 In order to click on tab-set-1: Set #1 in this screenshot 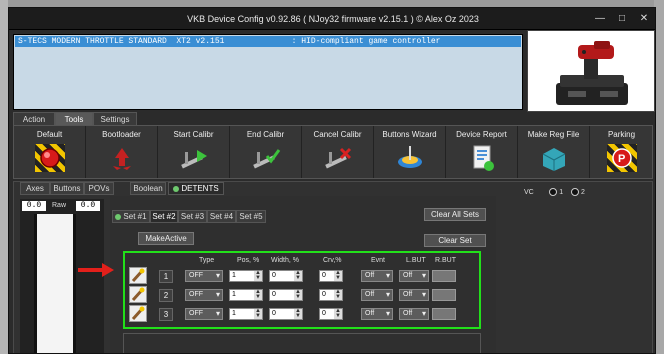, I will do `click(131, 216)`.